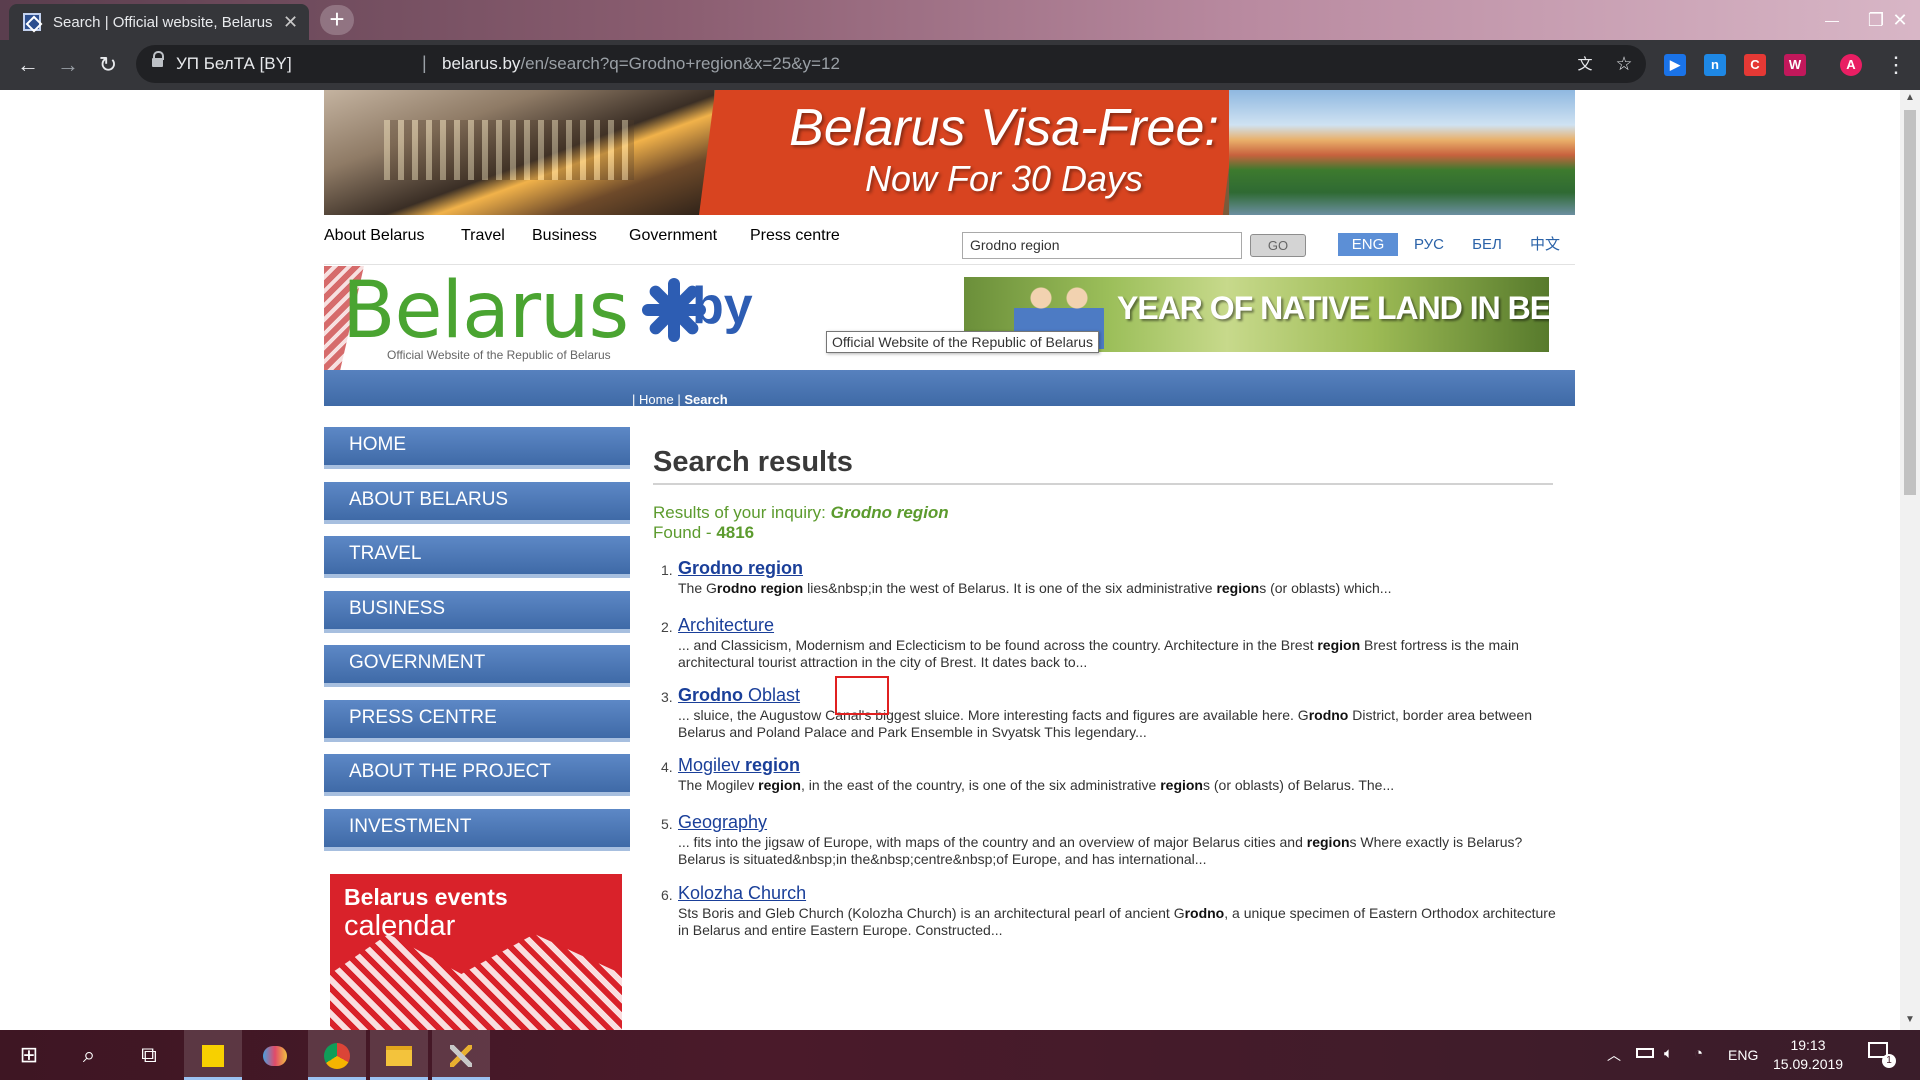  Describe the element at coordinates (740, 568) in the screenshot. I see `result-title-link: Grodno region` at that location.